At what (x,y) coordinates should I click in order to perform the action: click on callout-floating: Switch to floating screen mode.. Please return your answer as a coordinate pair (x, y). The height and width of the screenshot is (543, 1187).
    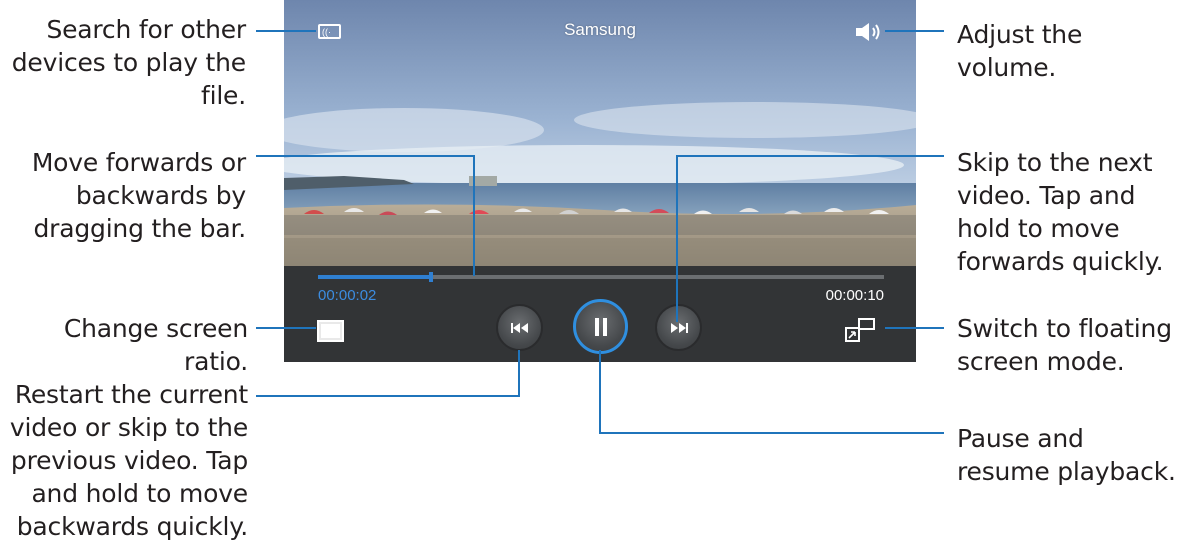
    Looking at the image, I should click on (1064, 345).